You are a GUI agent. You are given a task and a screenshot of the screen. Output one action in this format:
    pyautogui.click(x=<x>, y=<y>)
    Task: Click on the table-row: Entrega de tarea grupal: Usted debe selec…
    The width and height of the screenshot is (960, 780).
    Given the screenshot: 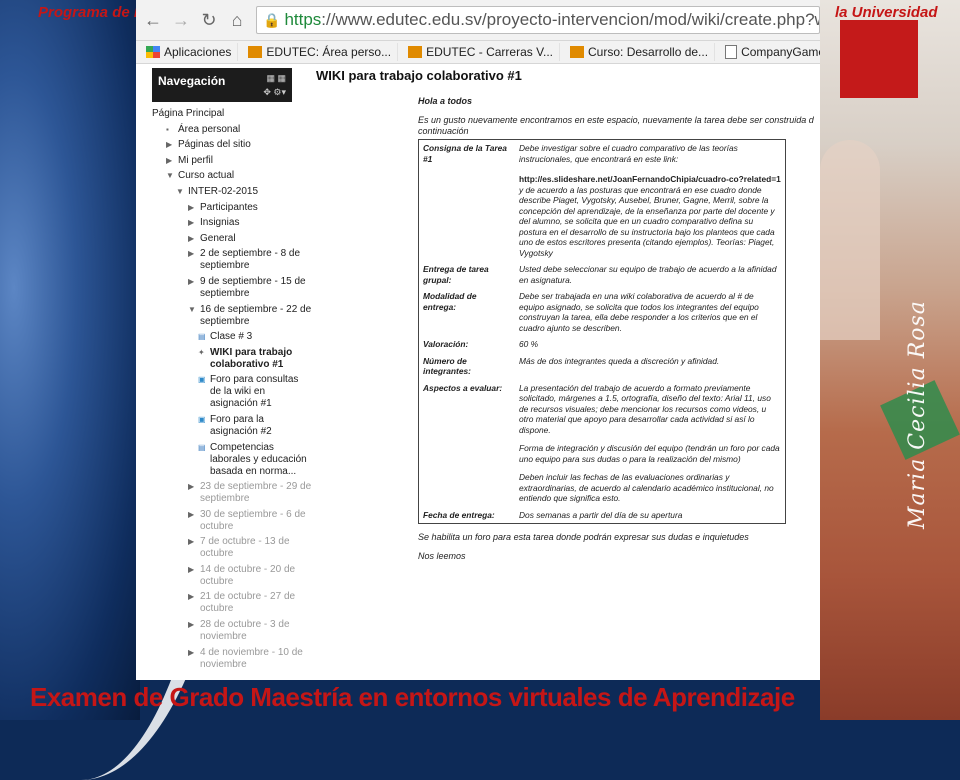 What is the action you would take?
    pyautogui.click(x=602, y=274)
    